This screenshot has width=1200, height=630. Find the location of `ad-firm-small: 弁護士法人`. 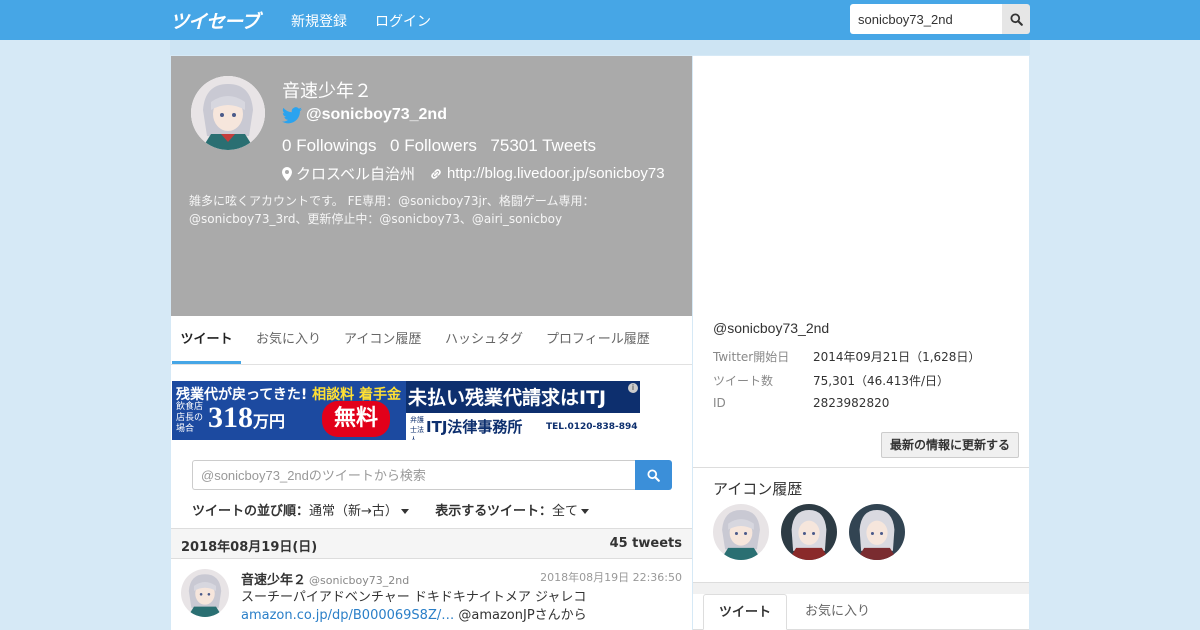

ad-firm-small: 弁護士法人 is located at coordinates (417, 428).